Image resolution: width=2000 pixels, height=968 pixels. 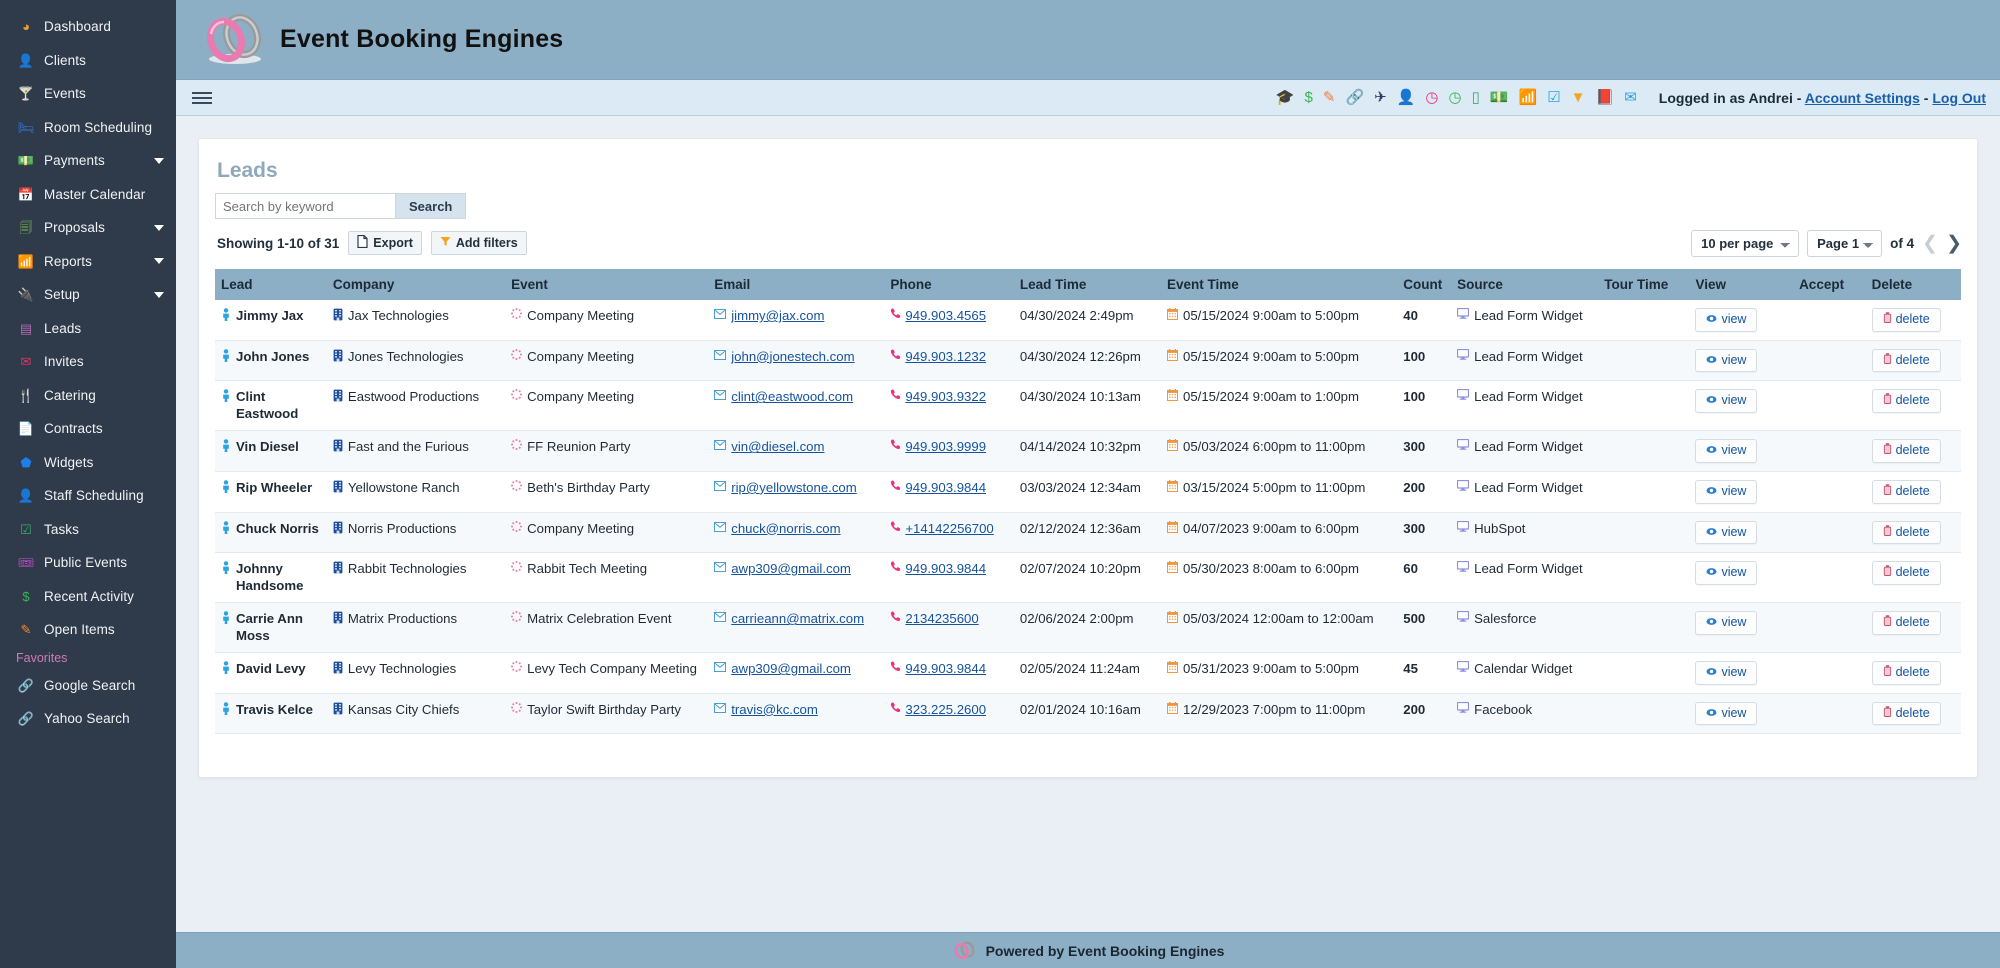 I want to click on cash-icon: 💵, so click(x=1499, y=97).